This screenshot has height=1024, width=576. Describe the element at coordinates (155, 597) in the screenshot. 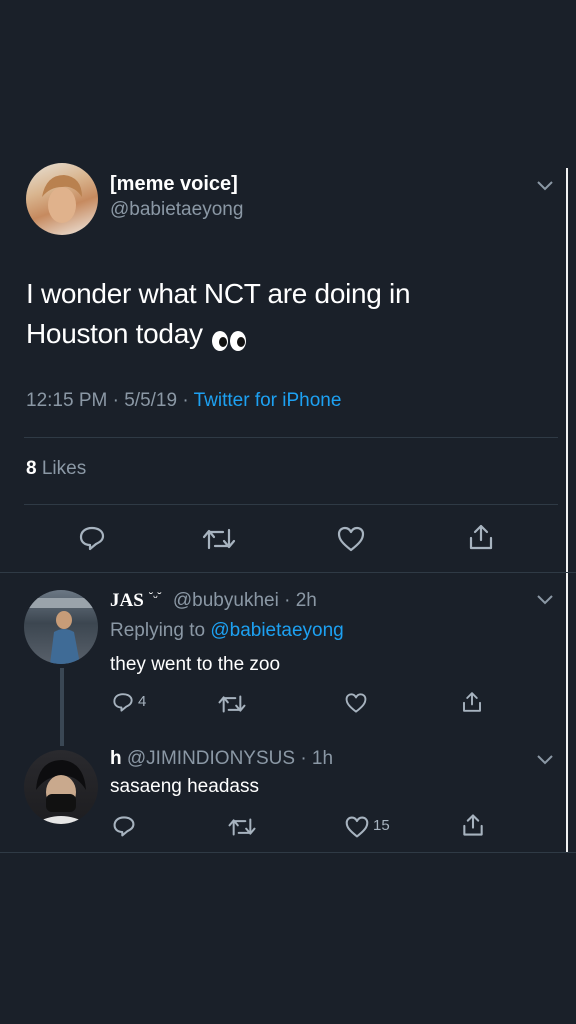

I see `reply-1-name-emoji: ˘ᵕ˘` at that location.